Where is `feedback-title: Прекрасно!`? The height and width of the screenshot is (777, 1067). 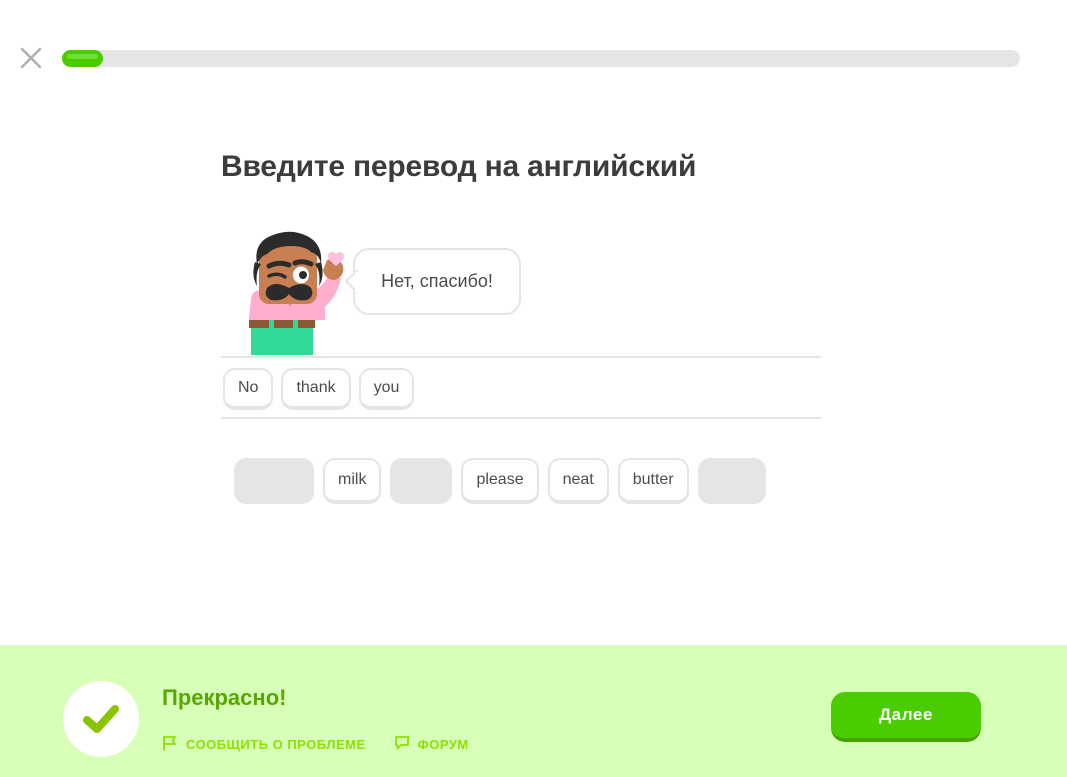 feedback-title: Прекрасно! is located at coordinates (224, 697).